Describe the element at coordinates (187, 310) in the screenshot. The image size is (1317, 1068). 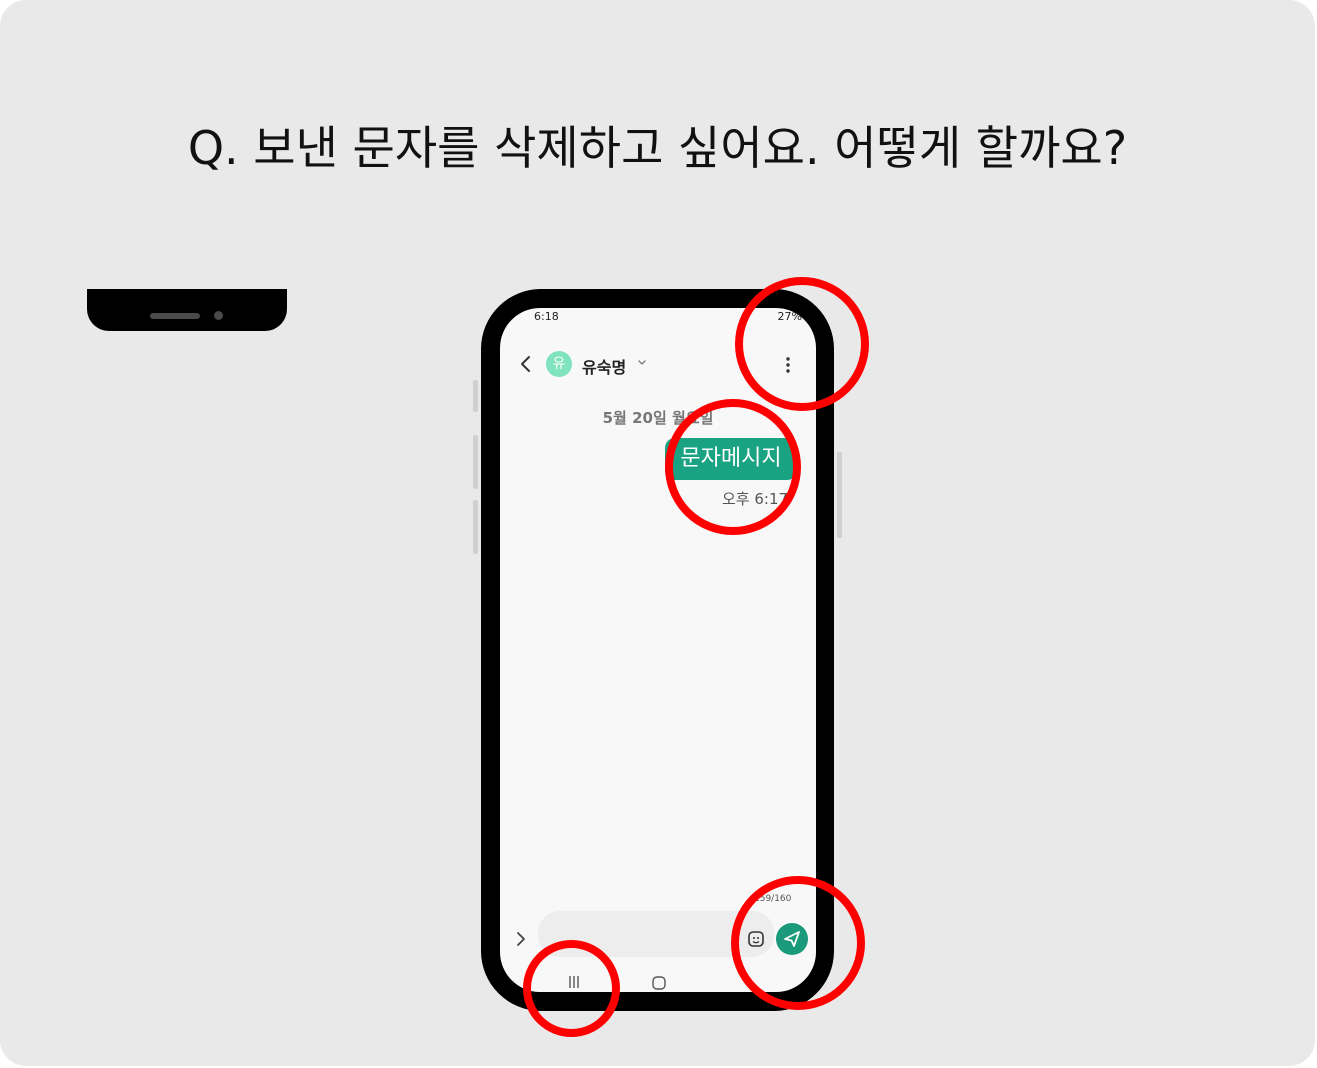
I see `phone-notch` at that location.